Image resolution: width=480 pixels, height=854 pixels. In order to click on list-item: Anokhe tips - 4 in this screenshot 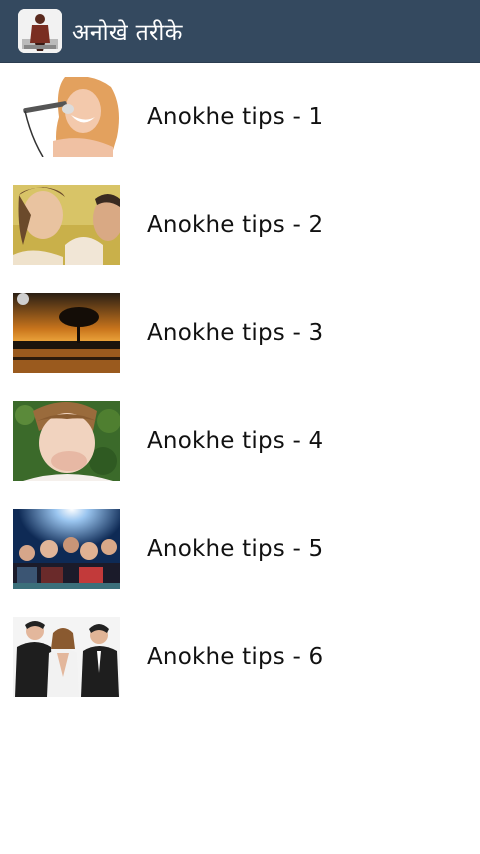, I will do `click(240, 441)`.